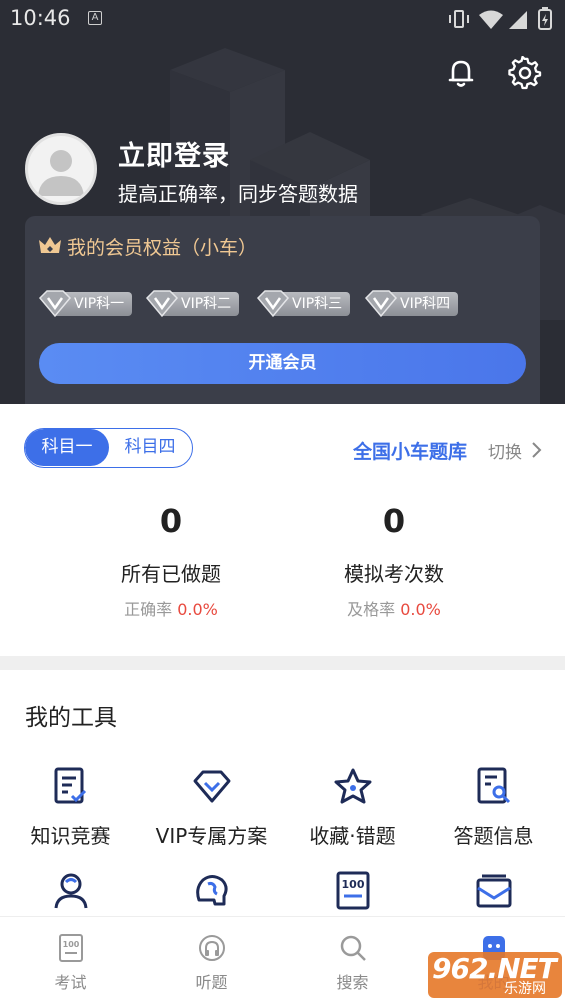  Describe the element at coordinates (352, 807) in the screenshot. I see `tool-favorites-mistakes: 收藏·错题` at that location.